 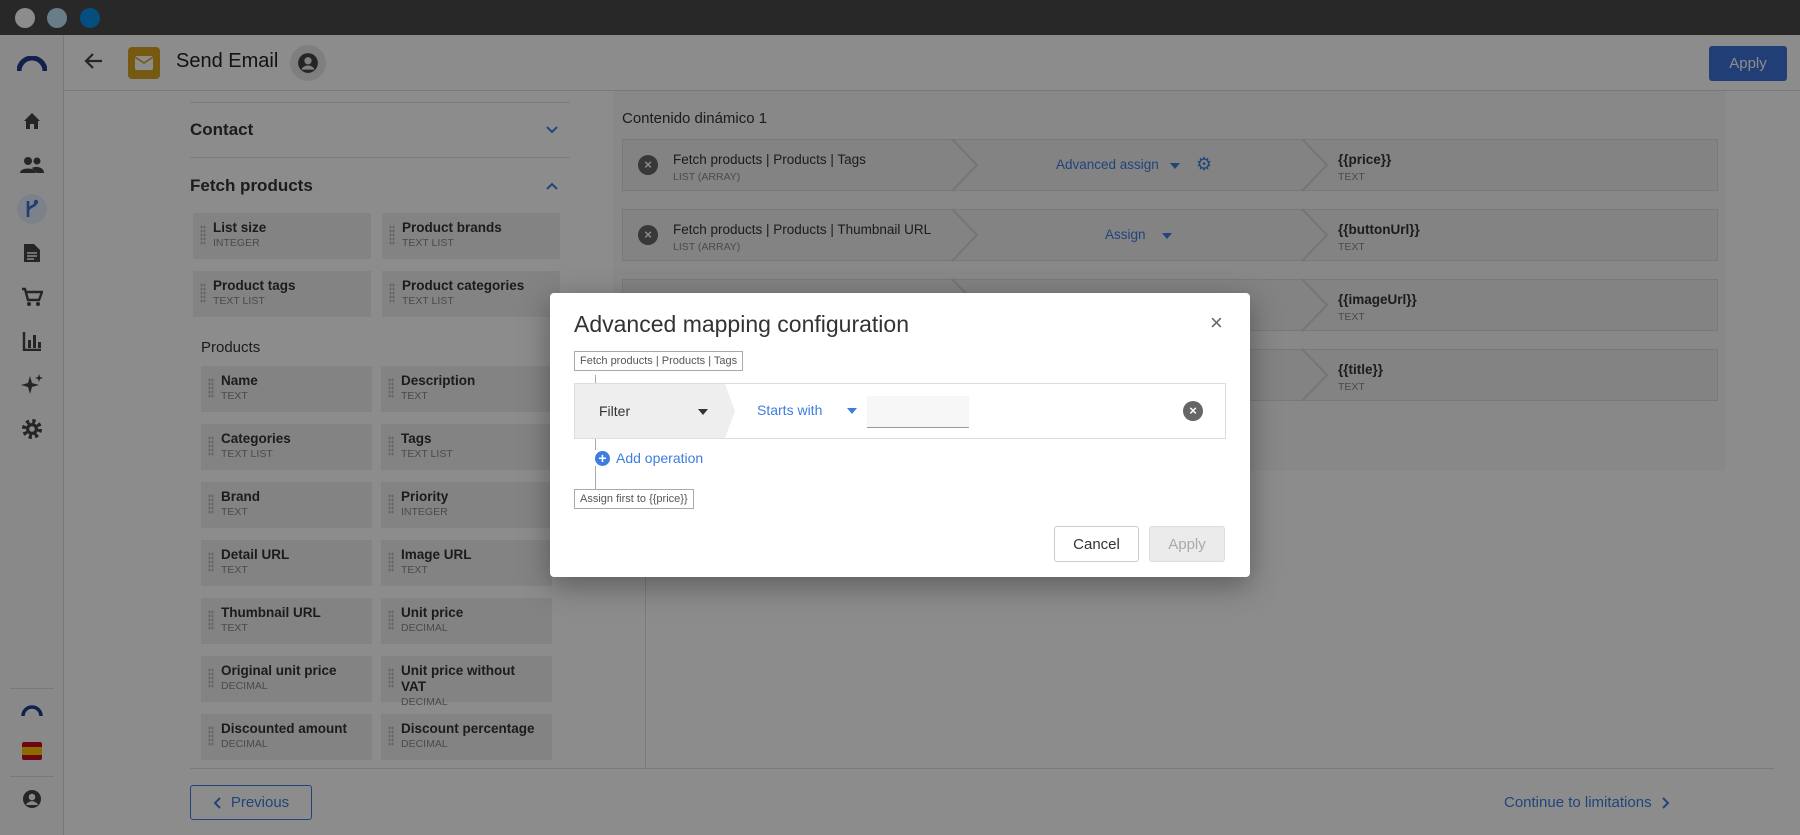 What do you see at coordinates (602, 458) in the screenshot?
I see `plus-icon: +` at bounding box center [602, 458].